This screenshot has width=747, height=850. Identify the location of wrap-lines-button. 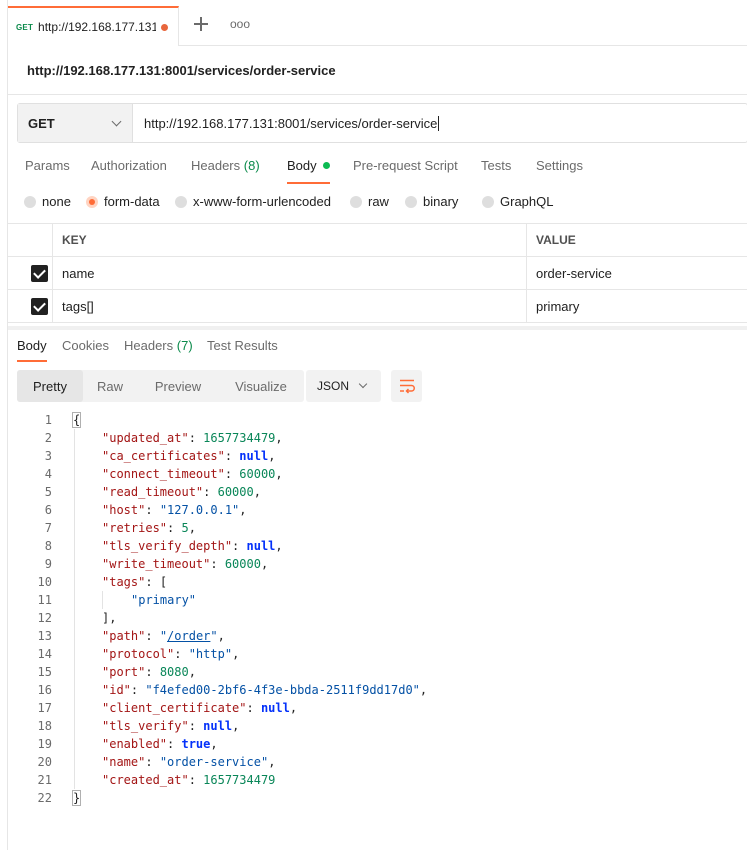
(406, 386).